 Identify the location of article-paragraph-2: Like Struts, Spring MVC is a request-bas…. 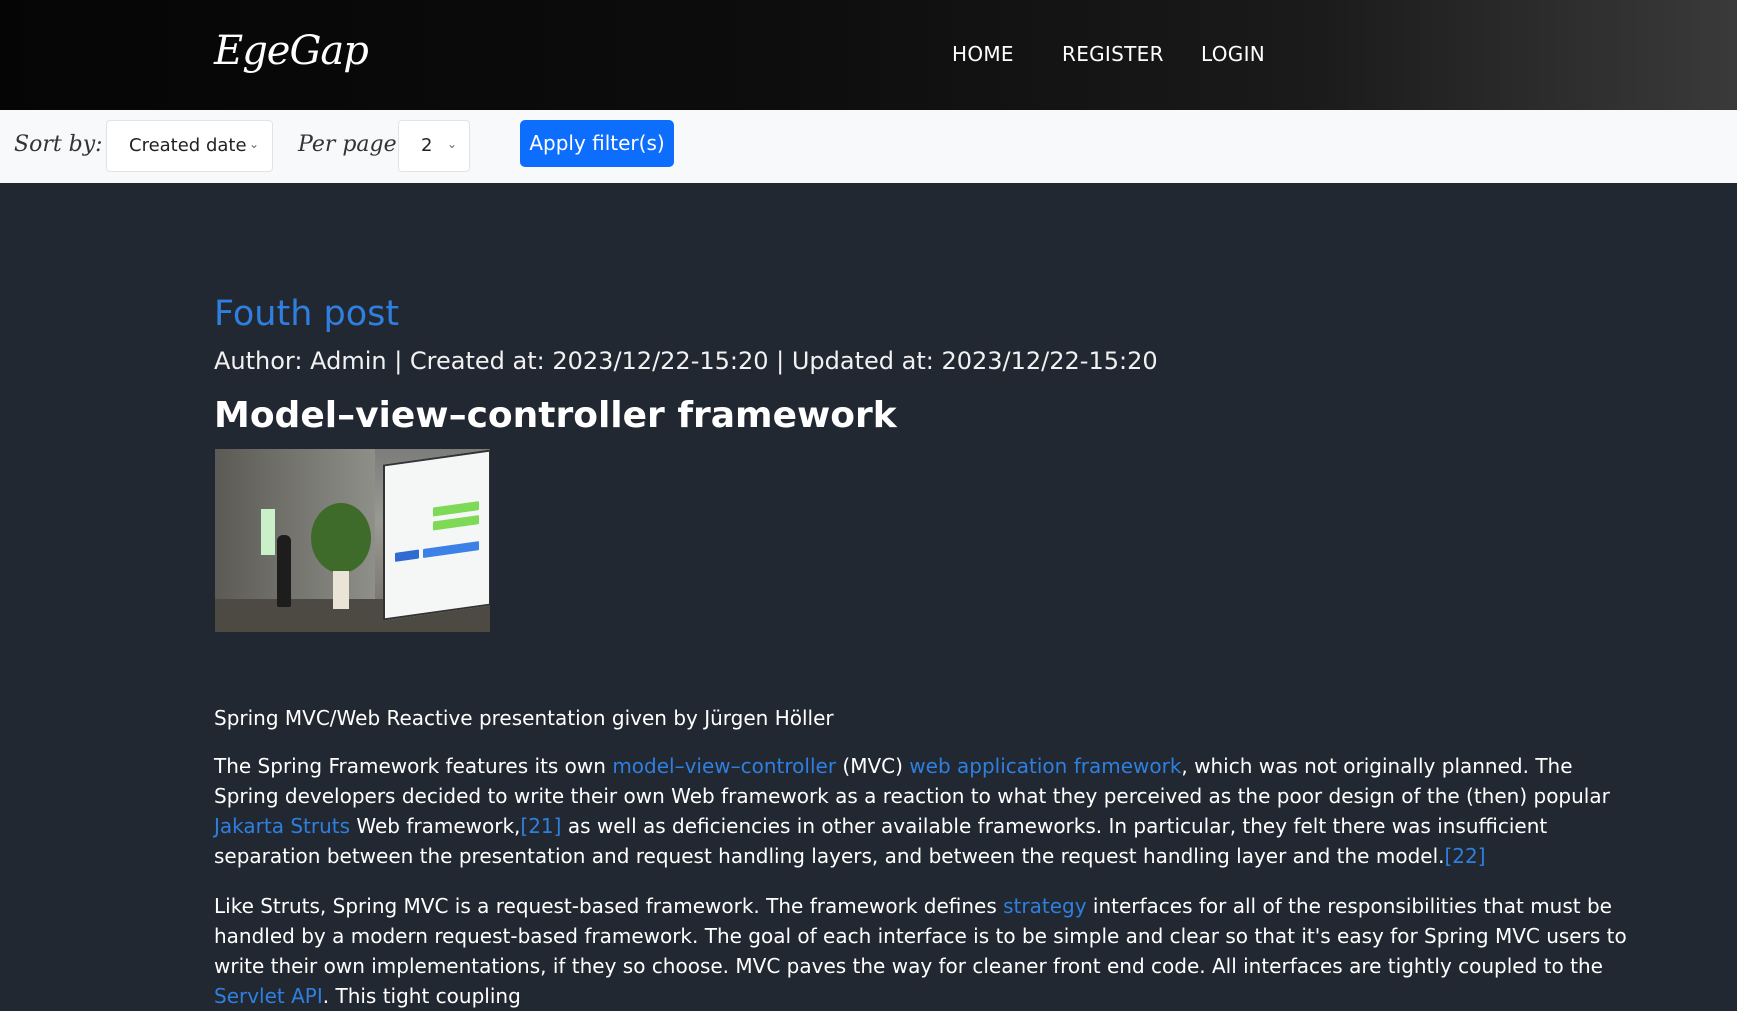
(920, 951).